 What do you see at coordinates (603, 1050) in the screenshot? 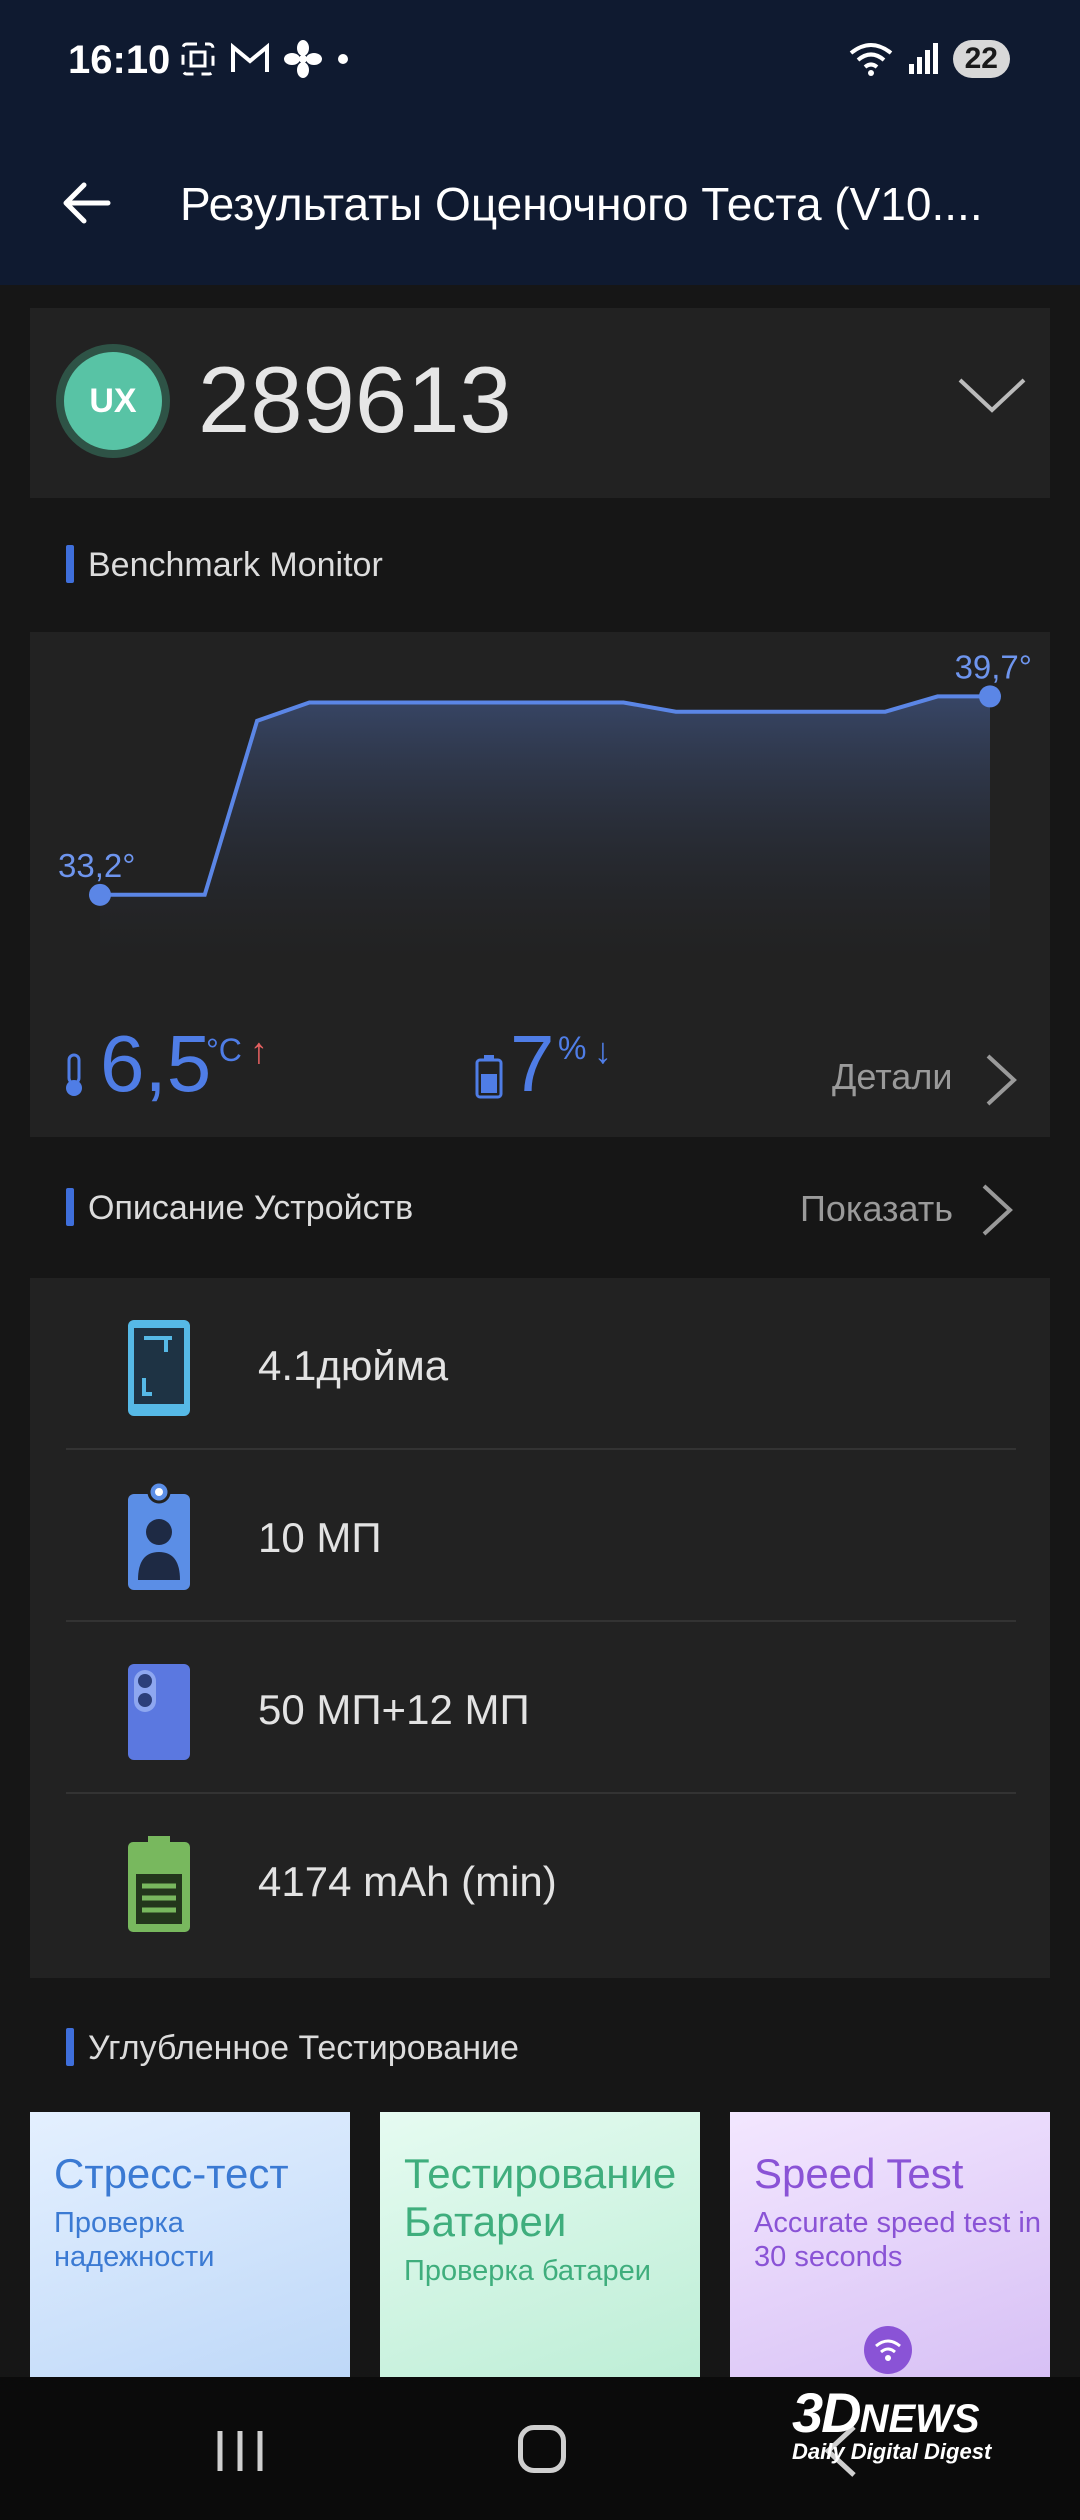
I see `battery-down-arrow-icon: ↓` at bounding box center [603, 1050].